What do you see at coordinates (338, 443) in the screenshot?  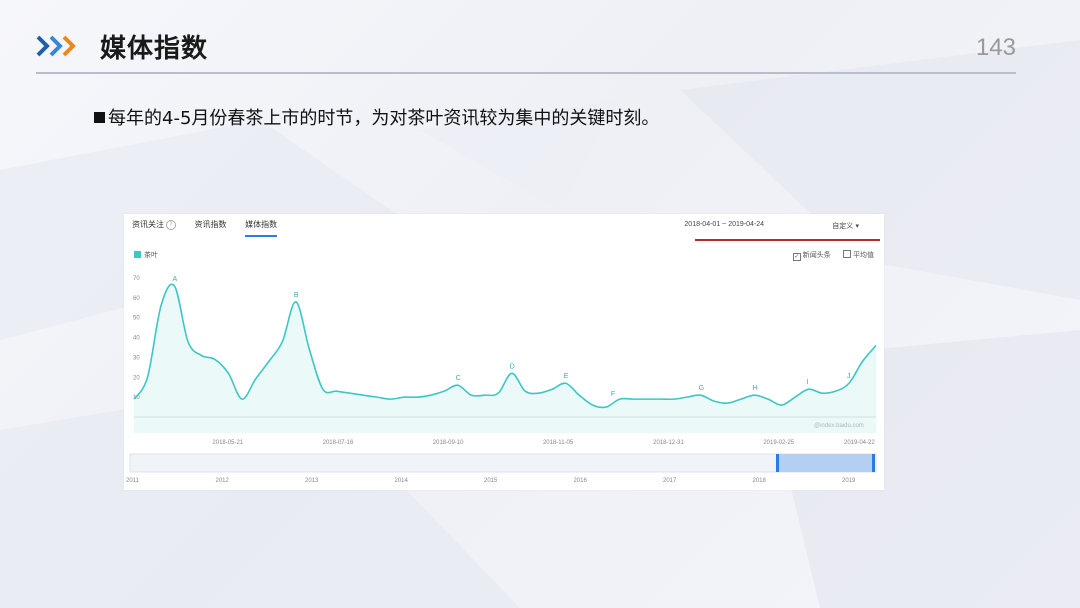 I see `x-tick-label: 2018-07-16` at bounding box center [338, 443].